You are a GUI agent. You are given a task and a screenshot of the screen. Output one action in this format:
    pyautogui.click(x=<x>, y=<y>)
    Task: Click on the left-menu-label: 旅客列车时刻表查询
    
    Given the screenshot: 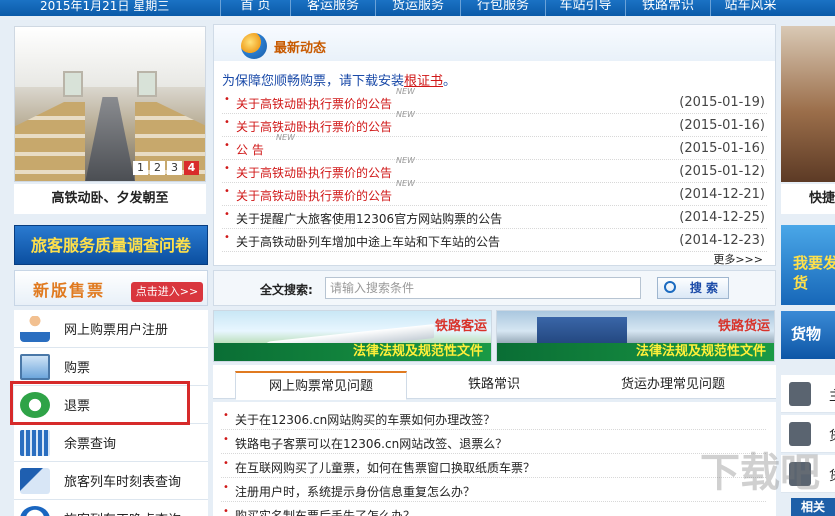 What is the action you would take?
    pyautogui.click(x=123, y=482)
    